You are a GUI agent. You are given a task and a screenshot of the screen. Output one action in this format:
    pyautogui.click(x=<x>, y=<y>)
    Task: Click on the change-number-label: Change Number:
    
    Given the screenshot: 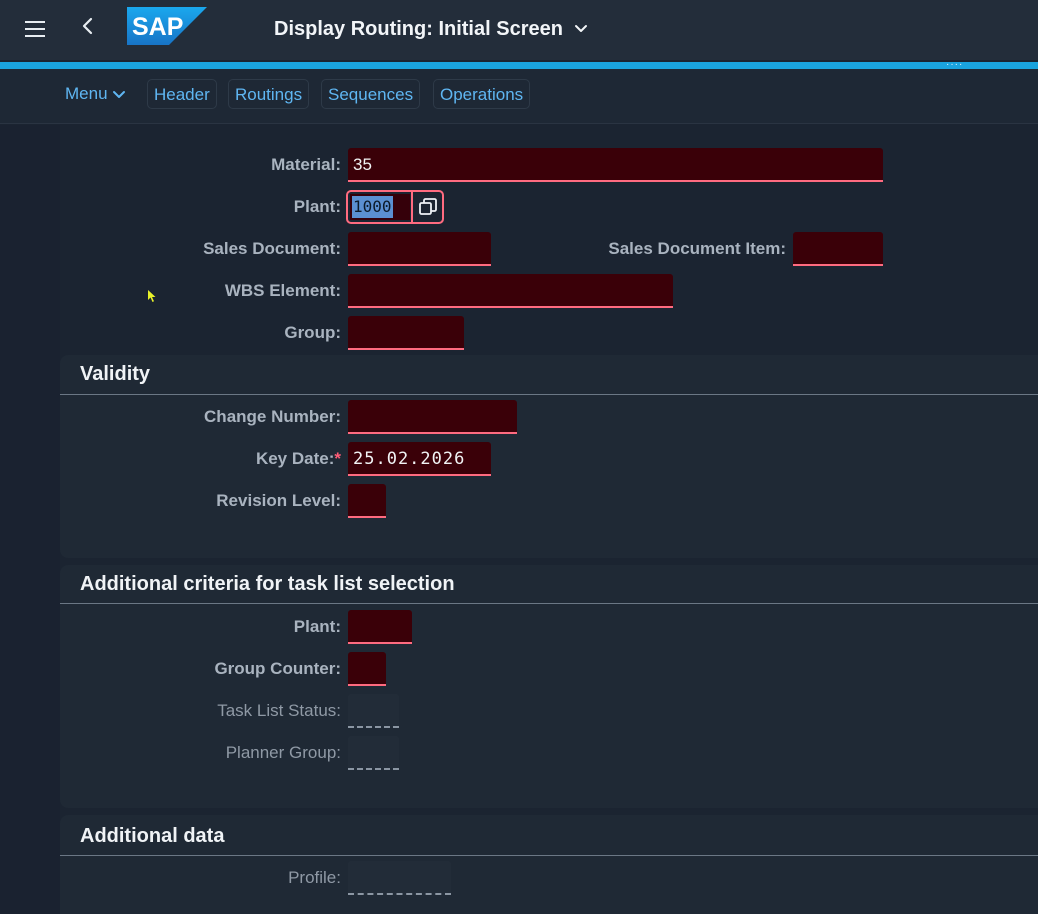 What is the action you would take?
    pyautogui.click(x=272, y=416)
    